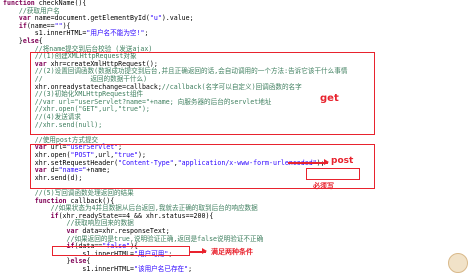 The image size is (474, 277). I want to click on code-token: "用户名不能为空!", so click(115, 33).